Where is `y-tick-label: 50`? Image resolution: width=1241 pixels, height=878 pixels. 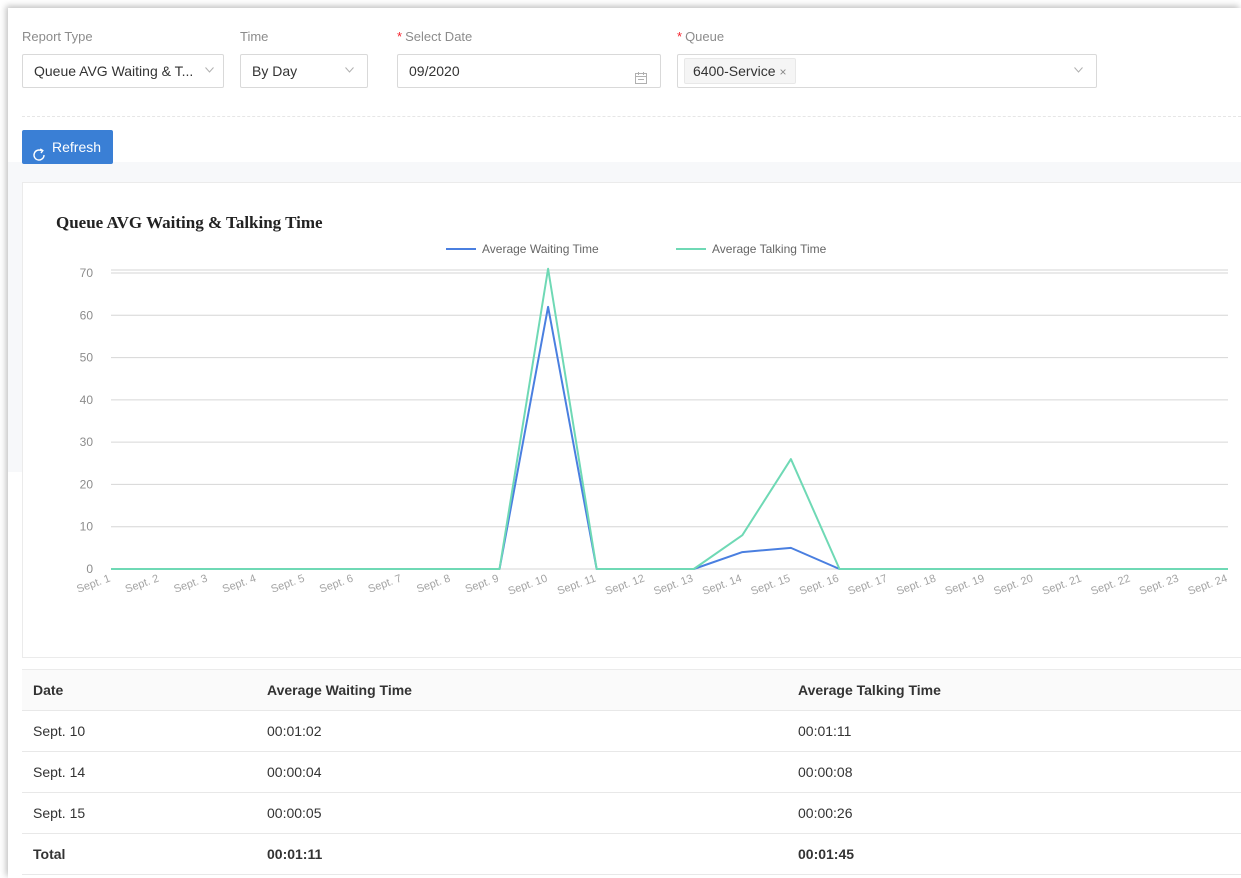 y-tick-label: 50 is located at coordinates (87, 358).